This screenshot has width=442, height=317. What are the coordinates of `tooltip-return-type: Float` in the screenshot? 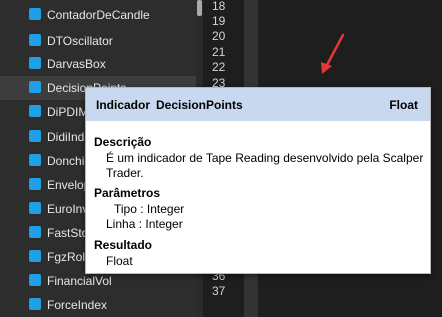 It's located at (403, 105).